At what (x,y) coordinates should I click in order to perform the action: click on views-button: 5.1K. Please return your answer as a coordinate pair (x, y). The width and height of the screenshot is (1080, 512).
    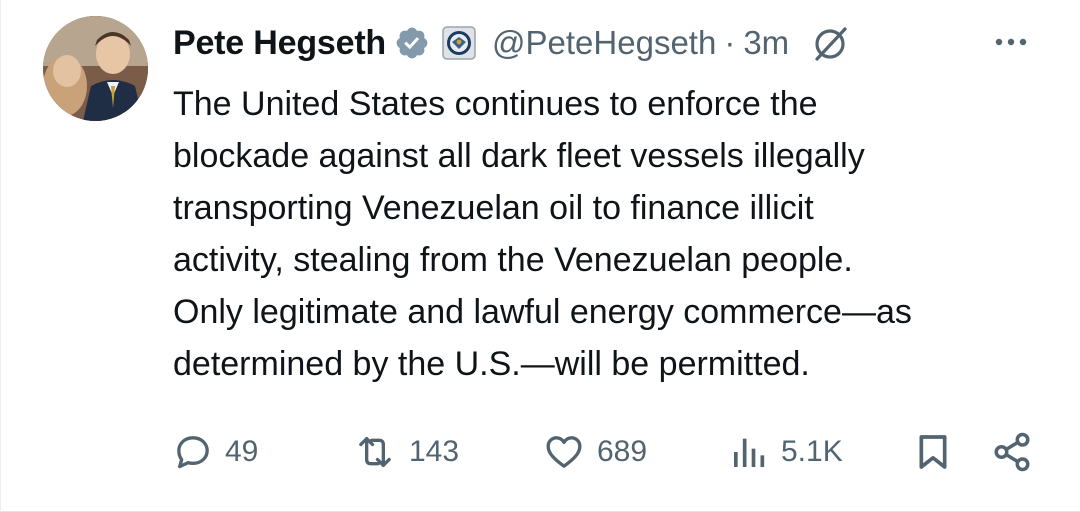
    Looking at the image, I should click on (786, 452).